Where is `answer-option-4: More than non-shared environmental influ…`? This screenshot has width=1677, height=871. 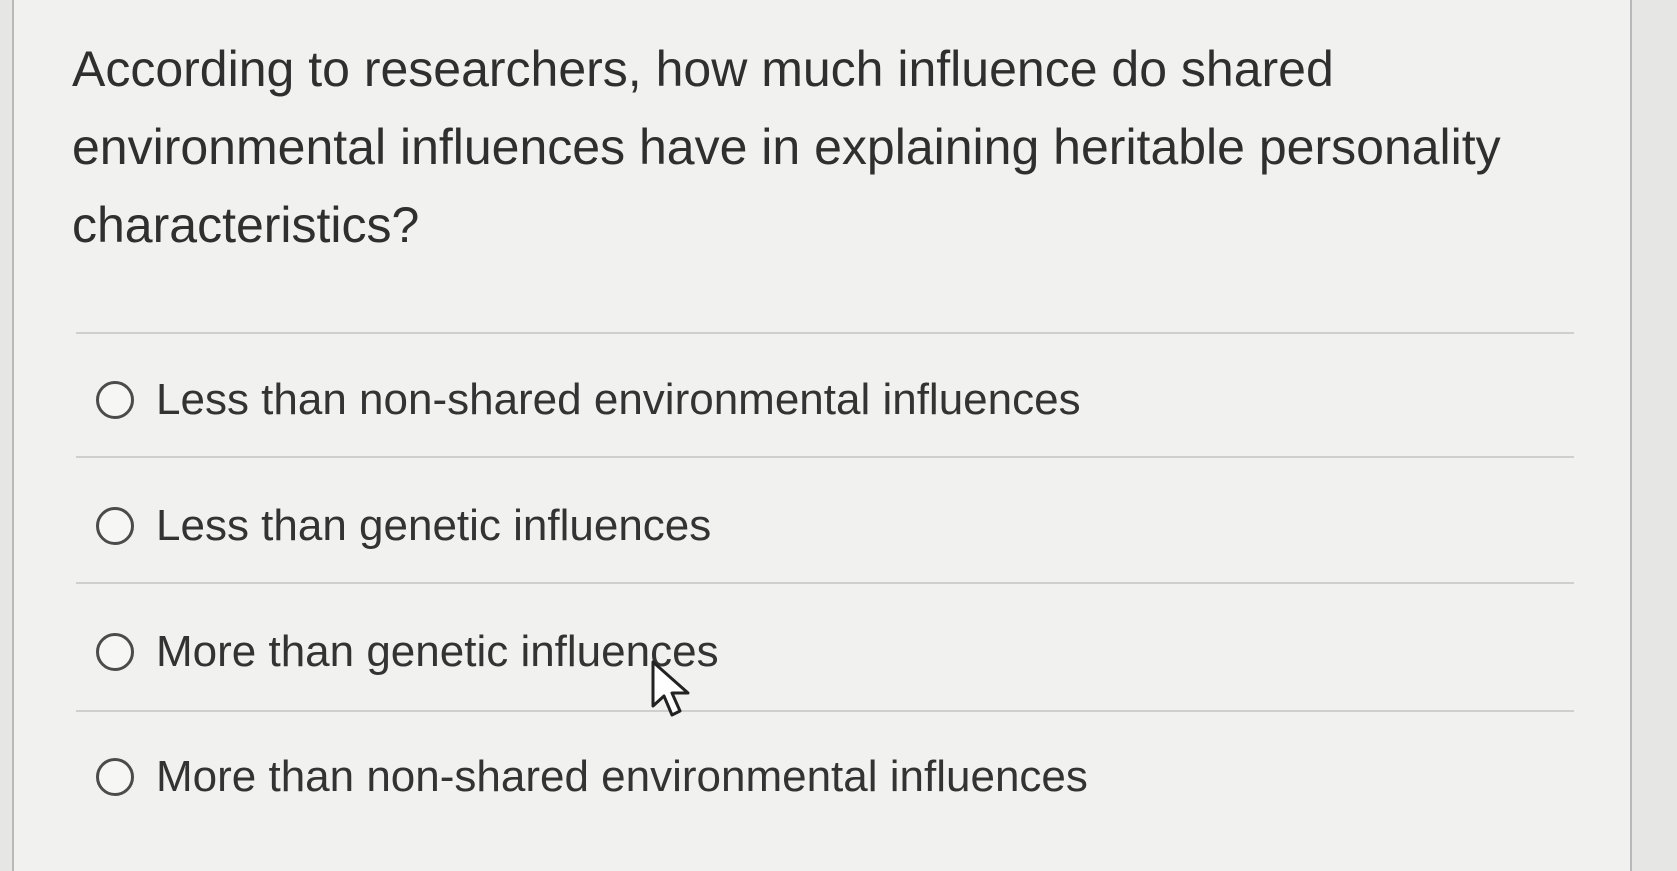 answer-option-4: More than non-shared environmental influ… is located at coordinates (592, 777).